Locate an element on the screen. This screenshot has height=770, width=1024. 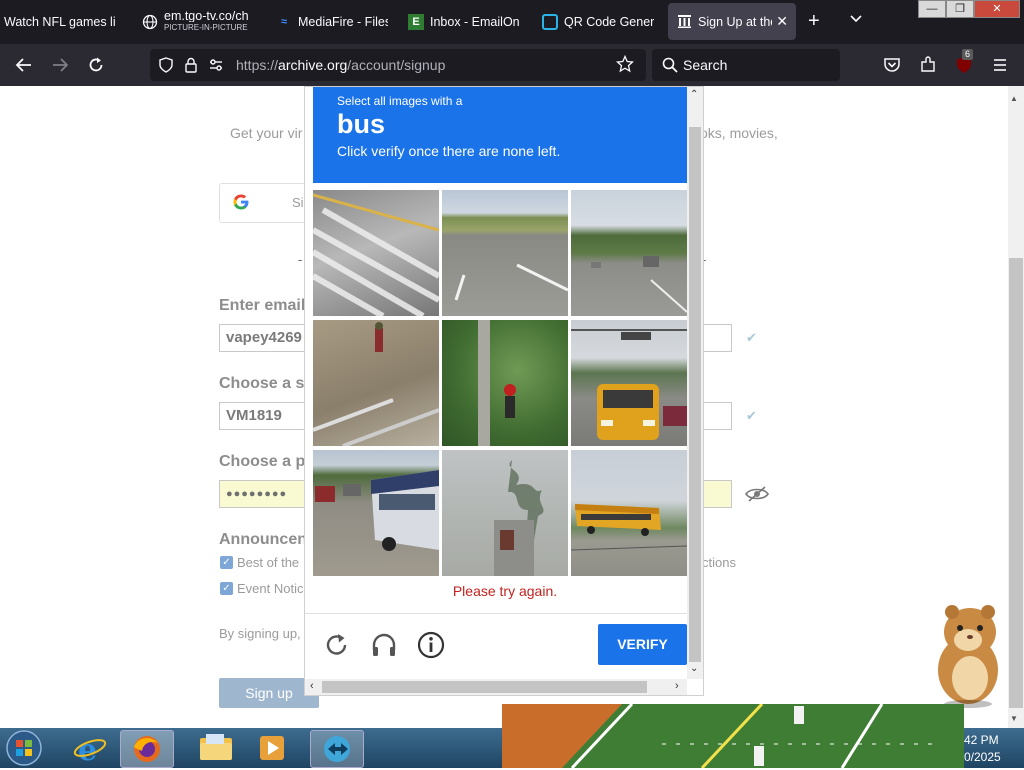
captcha-error: Please try again. is located at coordinates (505, 591).